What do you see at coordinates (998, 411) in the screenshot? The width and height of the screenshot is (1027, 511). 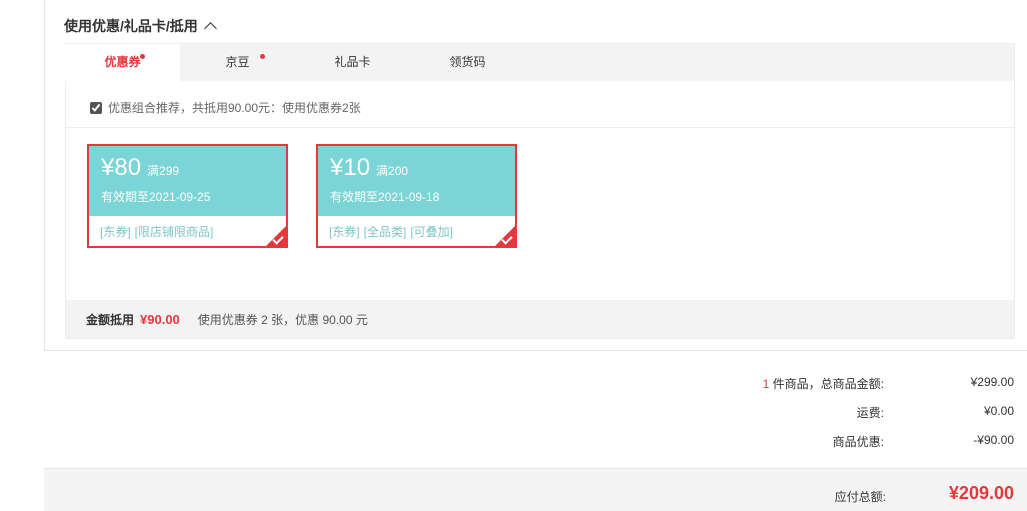 I see `shipping-value: ¥0.00` at bounding box center [998, 411].